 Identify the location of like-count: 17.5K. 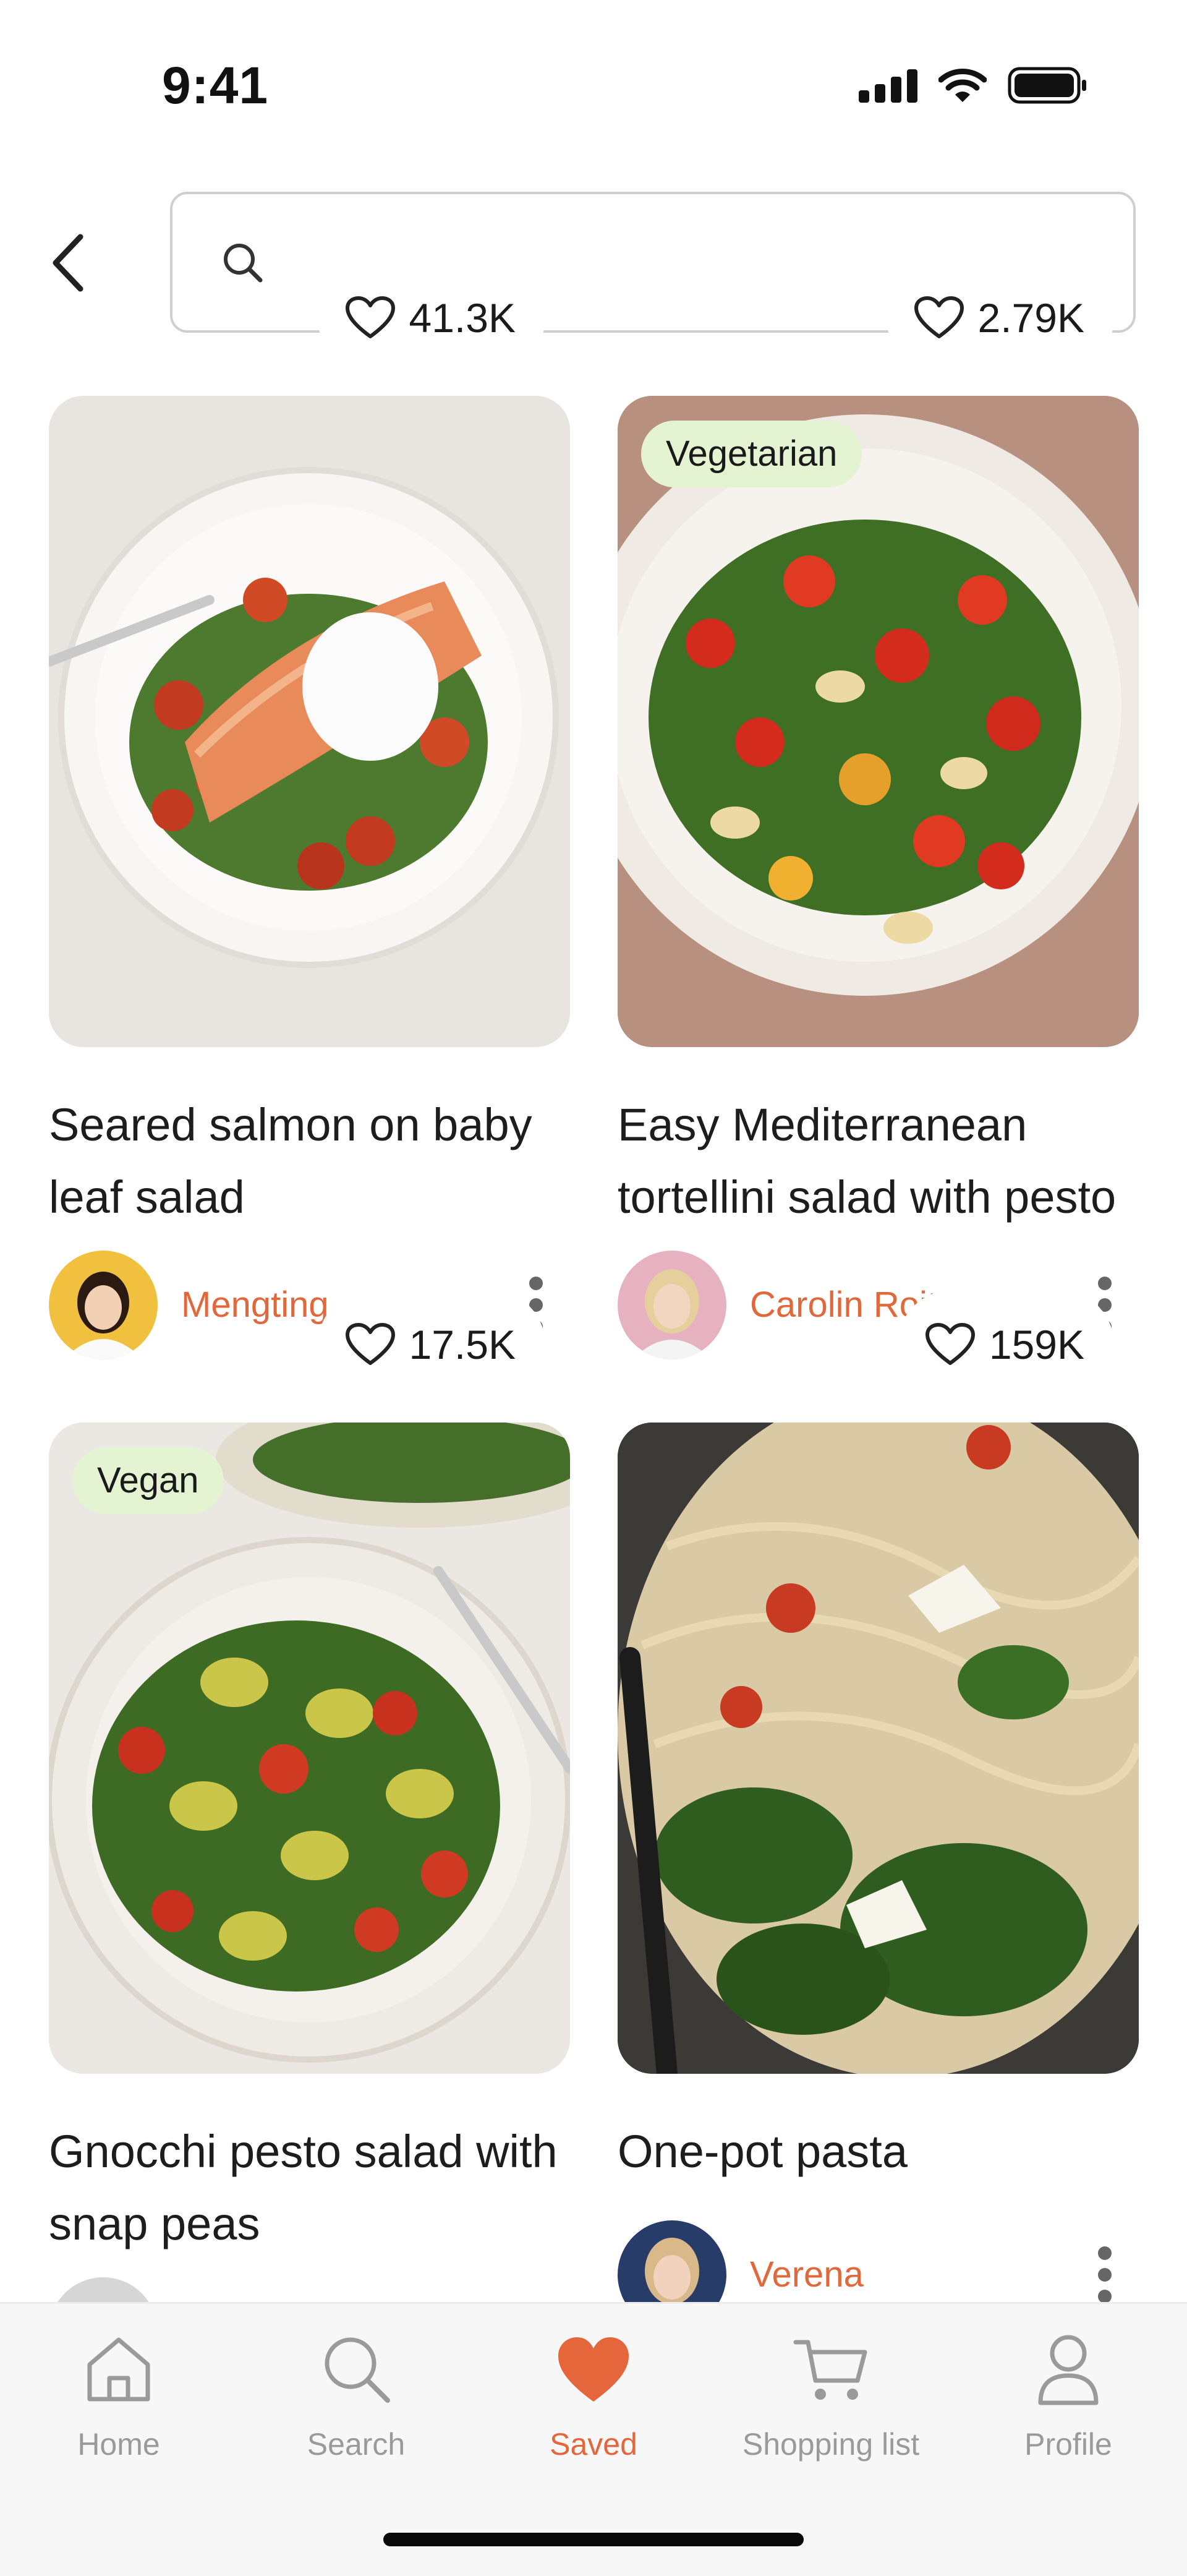
(463, 1344).